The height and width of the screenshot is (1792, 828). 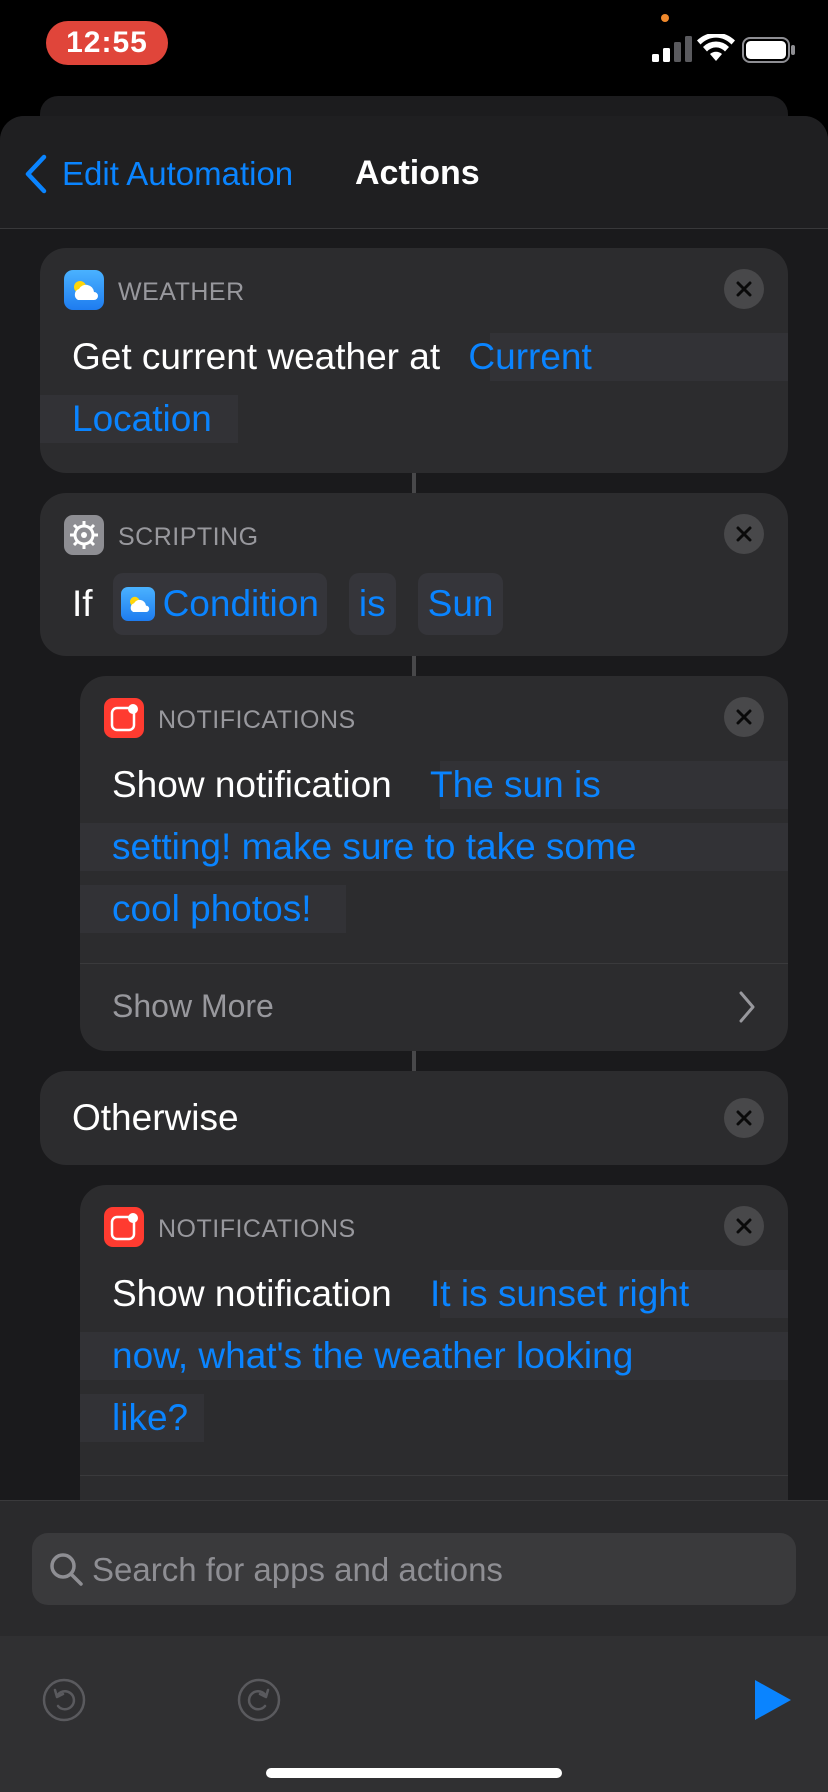 I want to click on message-token: It is sunset right, so click(x=559, y=1293).